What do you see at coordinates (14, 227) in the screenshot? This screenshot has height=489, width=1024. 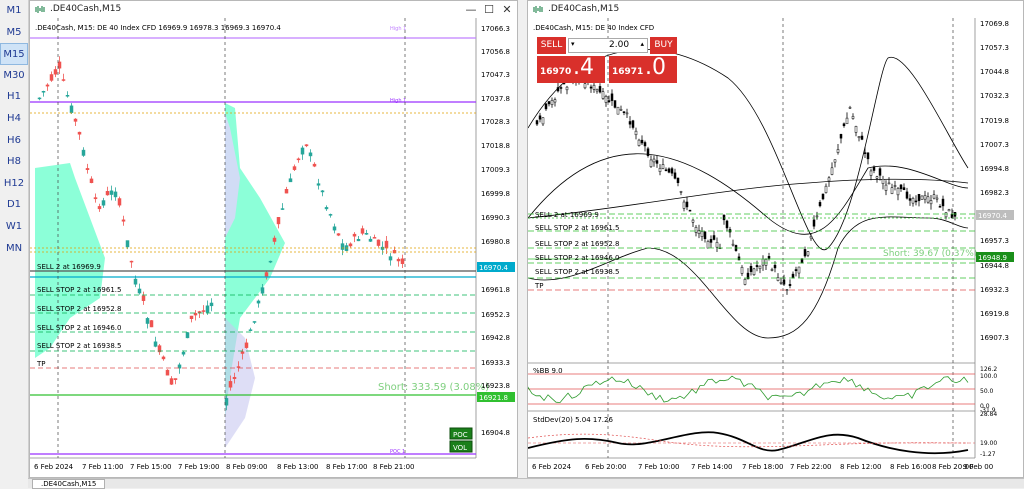 I see `timeframe-w1: W1` at bounding box center [14, 227].